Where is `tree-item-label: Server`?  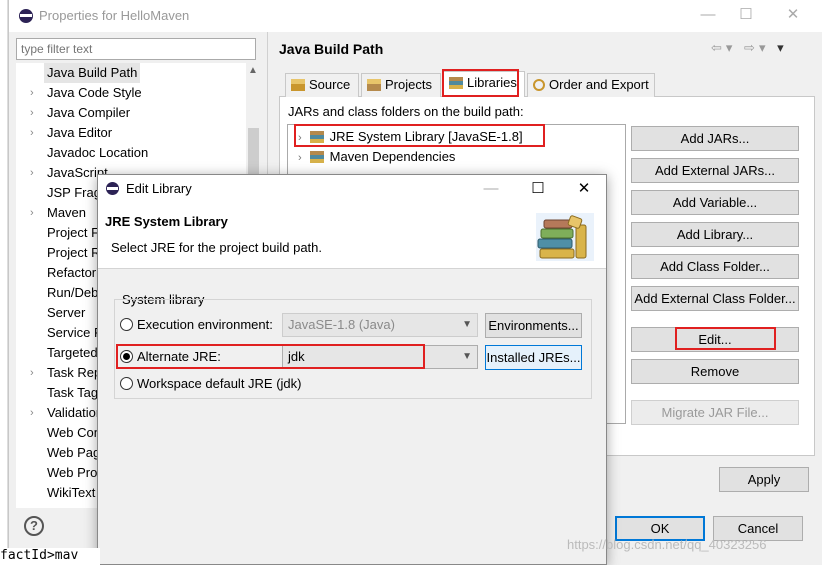 tree-item-label: Server is located at coordinates (66, 312).